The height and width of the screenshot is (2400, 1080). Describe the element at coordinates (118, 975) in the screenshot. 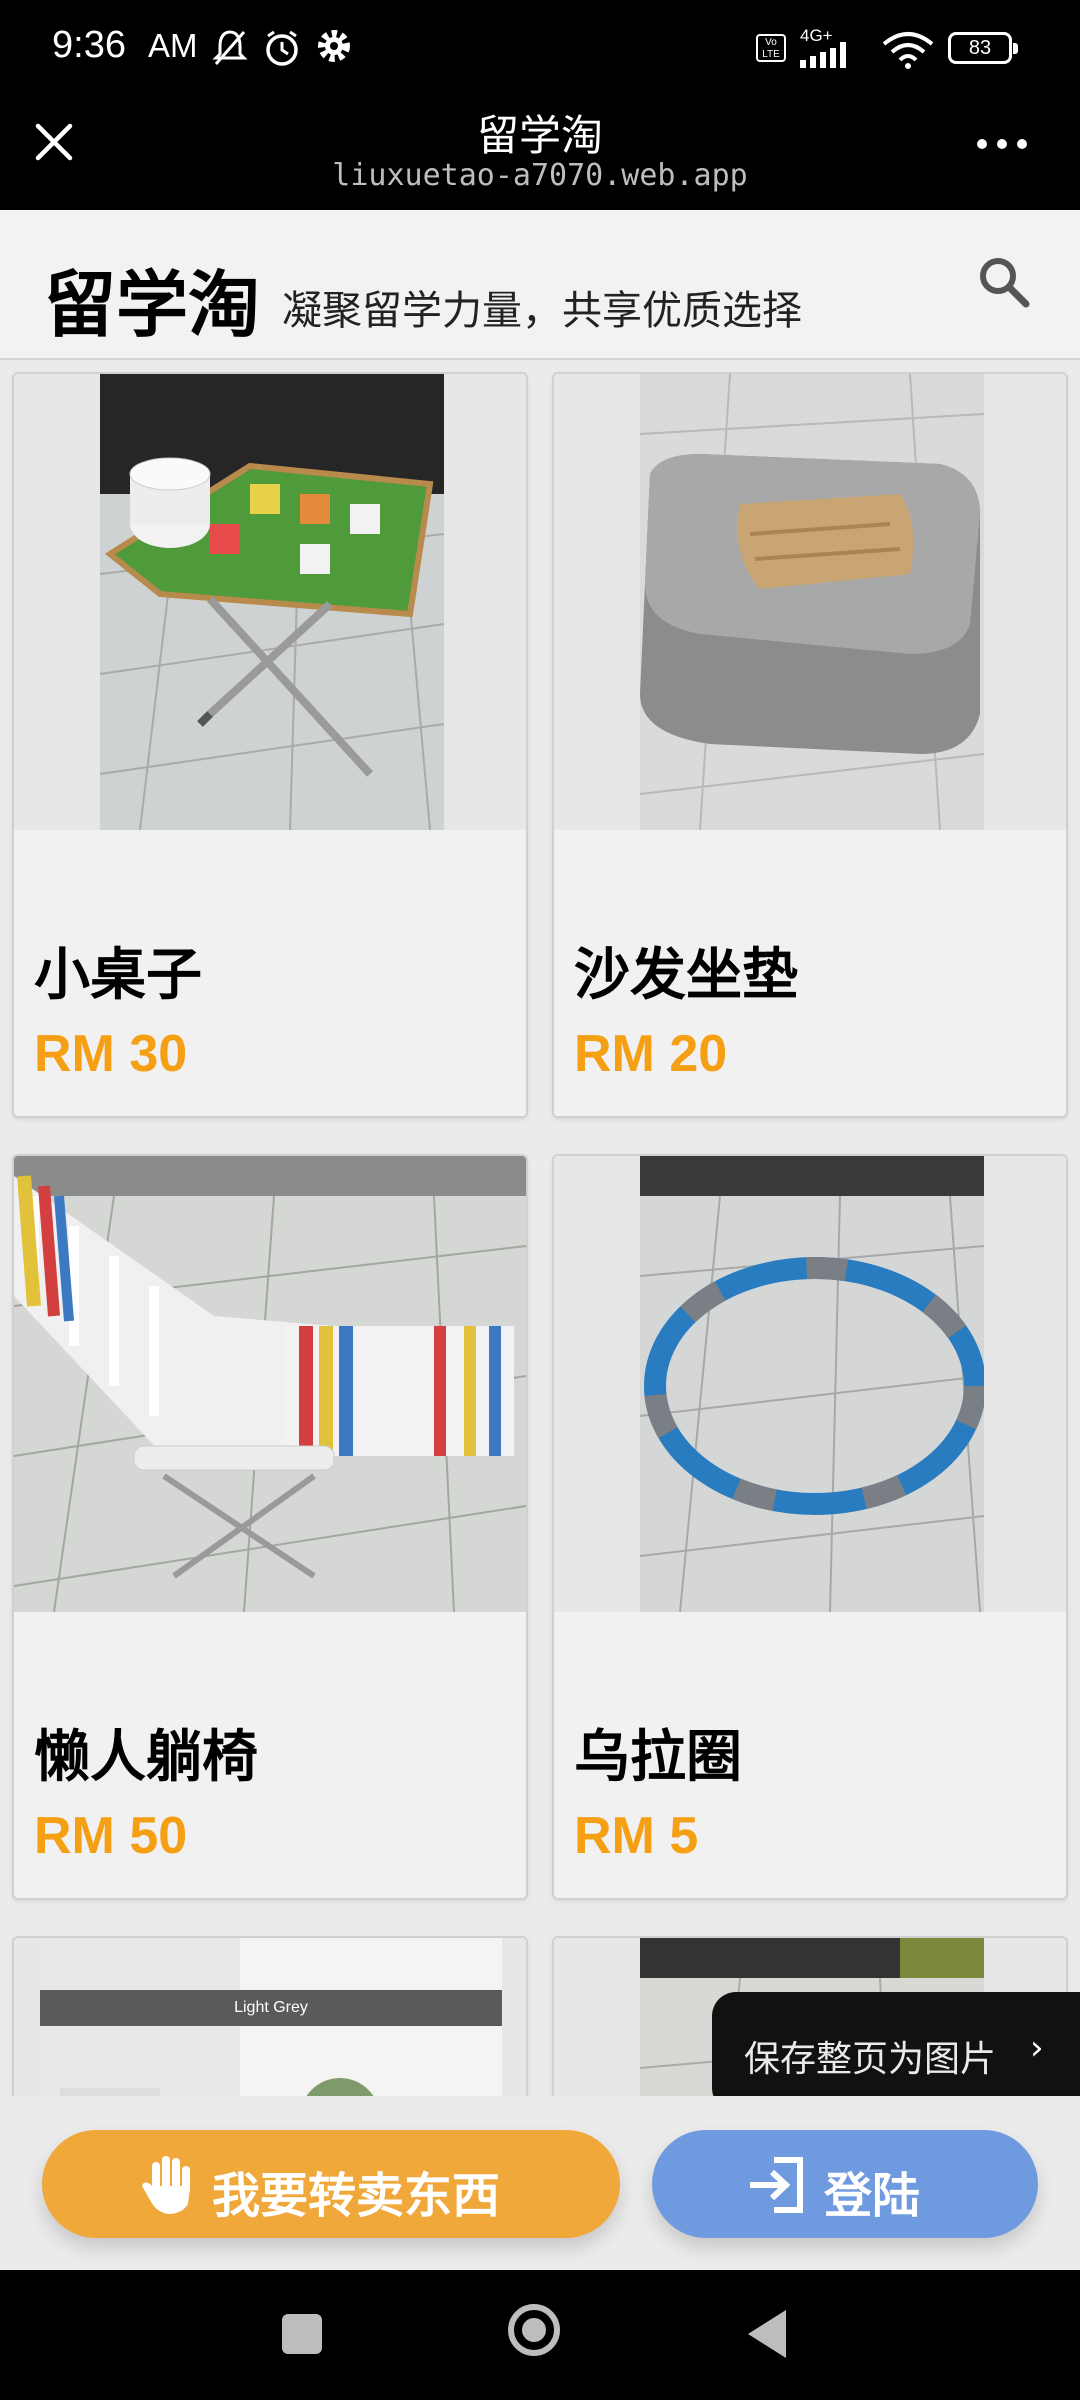

I see `listing-title: 小桌子` at that location.